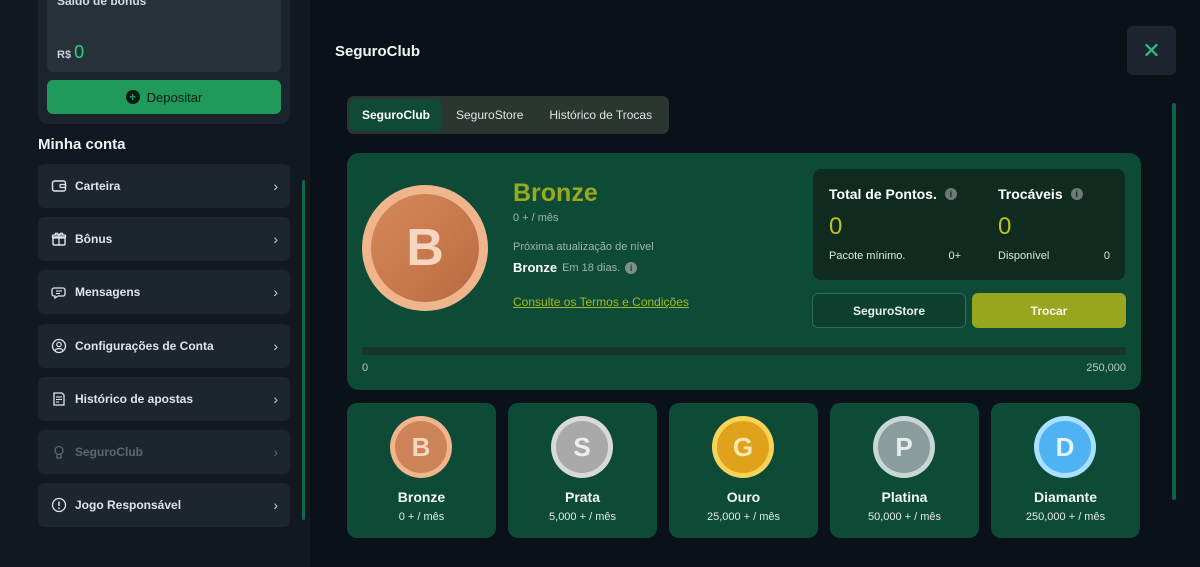 Image resolution: width=1200 pixels, height=567 pixels. Describe the element at coordinates (1065, 517) in the screenshot. I see `tier-requirement: 250,000 + / mês` at that location.